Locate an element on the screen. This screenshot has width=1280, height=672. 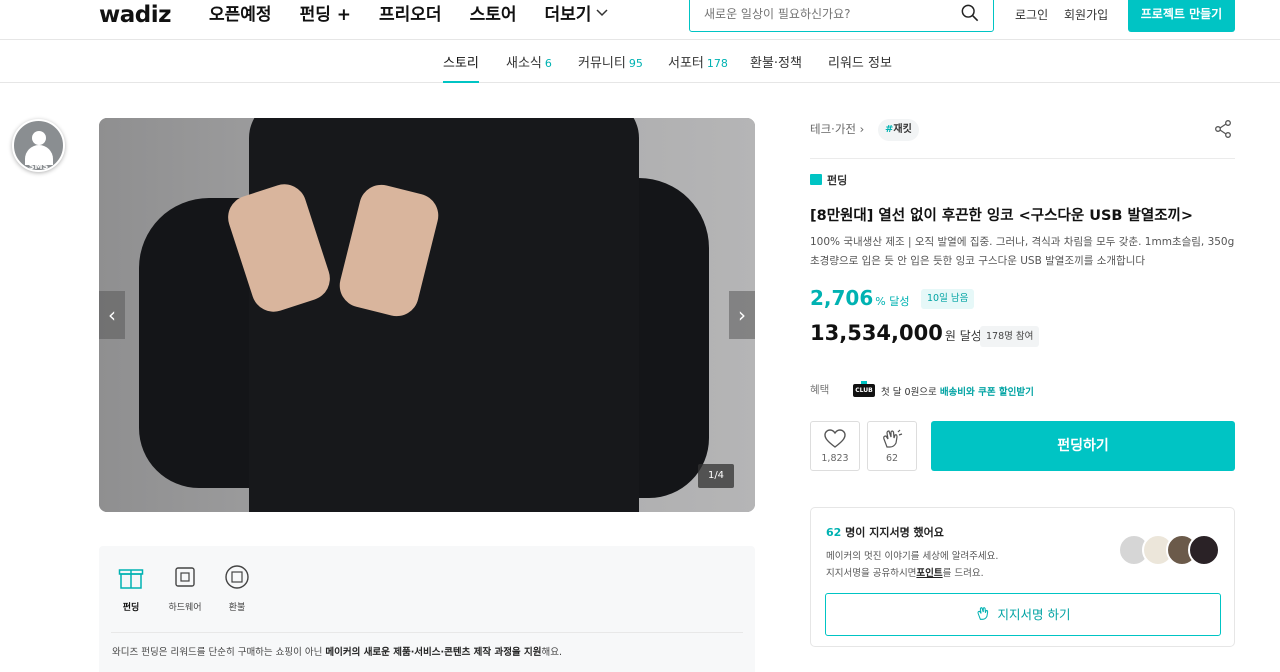
nav-more: 더보기 is located at coordinates (577, 15).